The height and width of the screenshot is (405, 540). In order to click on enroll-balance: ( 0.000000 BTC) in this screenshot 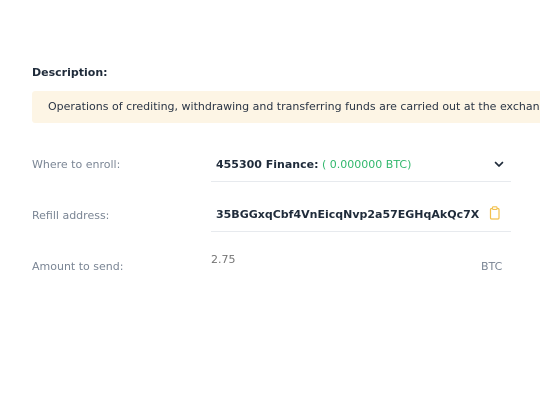, I will do `click(367, 164)`.